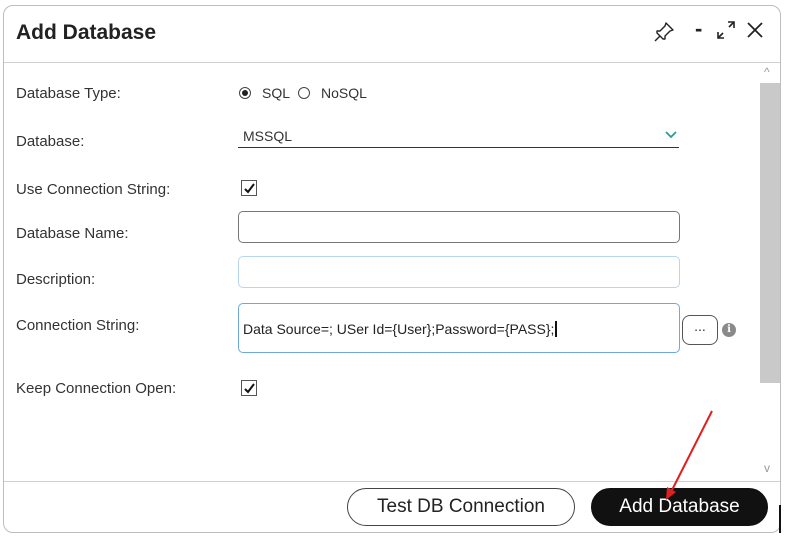 The height and width of the screenshot is (547, 791). I want to click on sql-radio, so click(245, 93).